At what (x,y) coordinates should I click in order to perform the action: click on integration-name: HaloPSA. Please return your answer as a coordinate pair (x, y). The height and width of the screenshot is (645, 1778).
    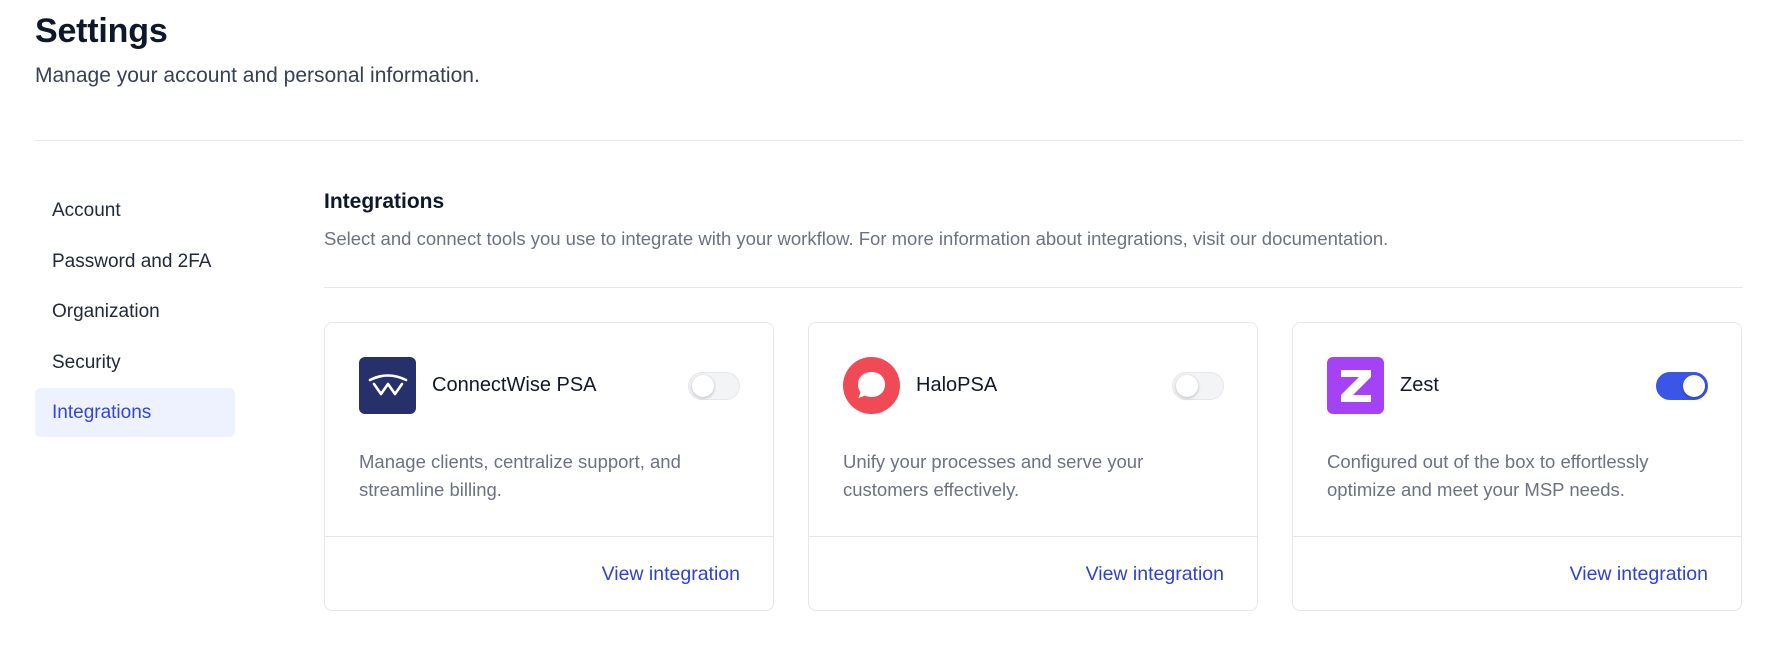
    Looking at the image, I should click on (957, 385).